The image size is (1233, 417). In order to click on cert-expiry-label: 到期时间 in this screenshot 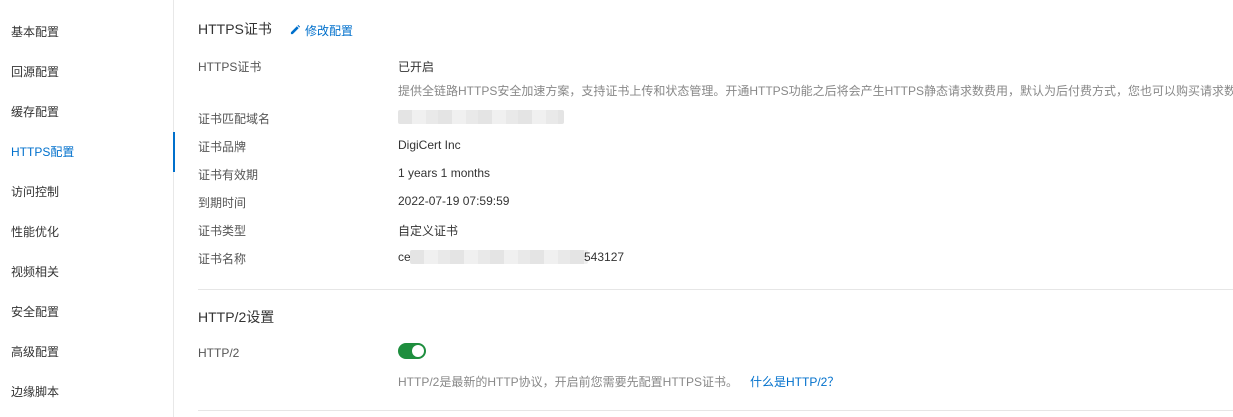, I will do `click(222, 203)`.